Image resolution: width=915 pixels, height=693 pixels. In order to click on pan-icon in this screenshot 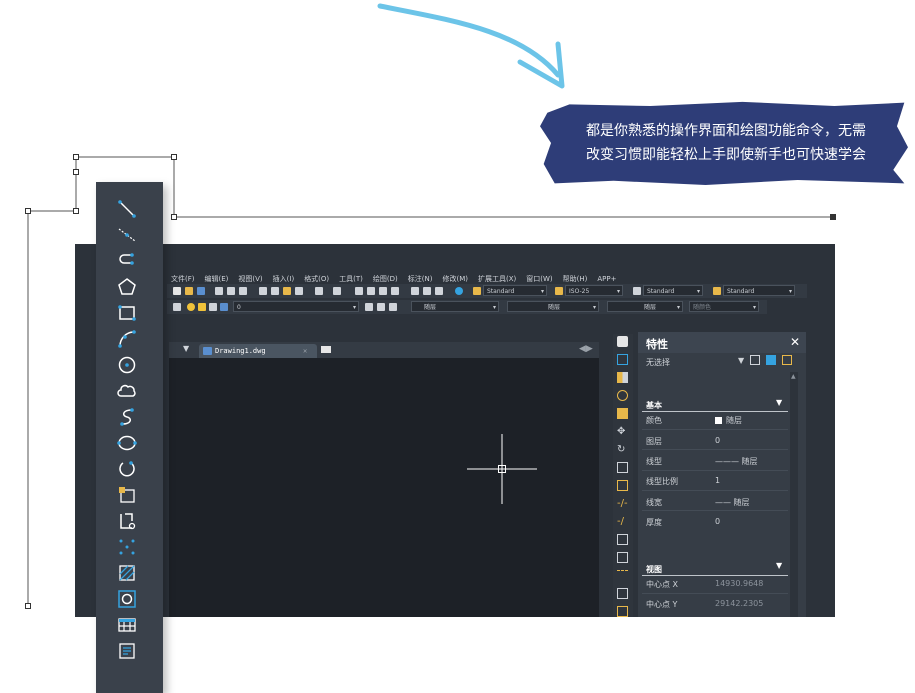, I will do `click(359, 291)`.